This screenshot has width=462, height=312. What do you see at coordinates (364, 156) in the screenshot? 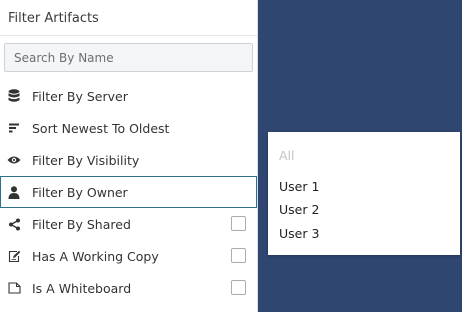
I see `owner-option-all: All` at bounding box center [364, 156].